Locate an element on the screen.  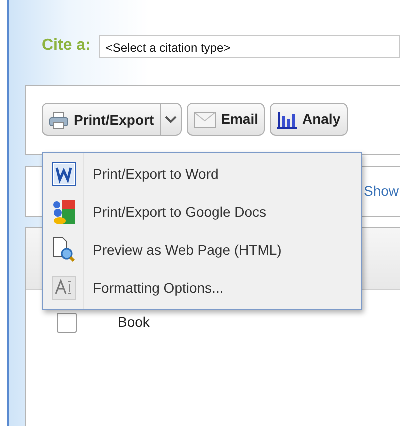
colored-blocks-icon is located at coordinates (64, 212).